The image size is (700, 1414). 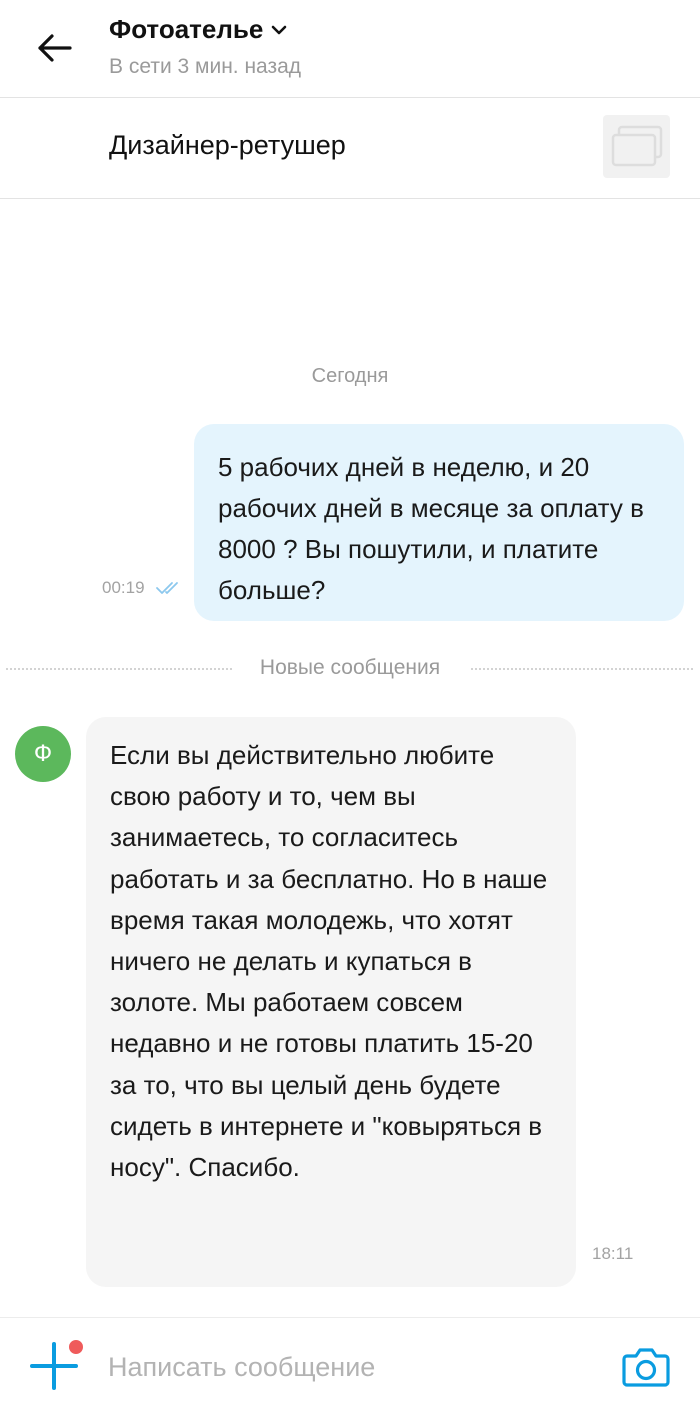 I want to click on chevron-down-icon, so click(x=279, y=29).